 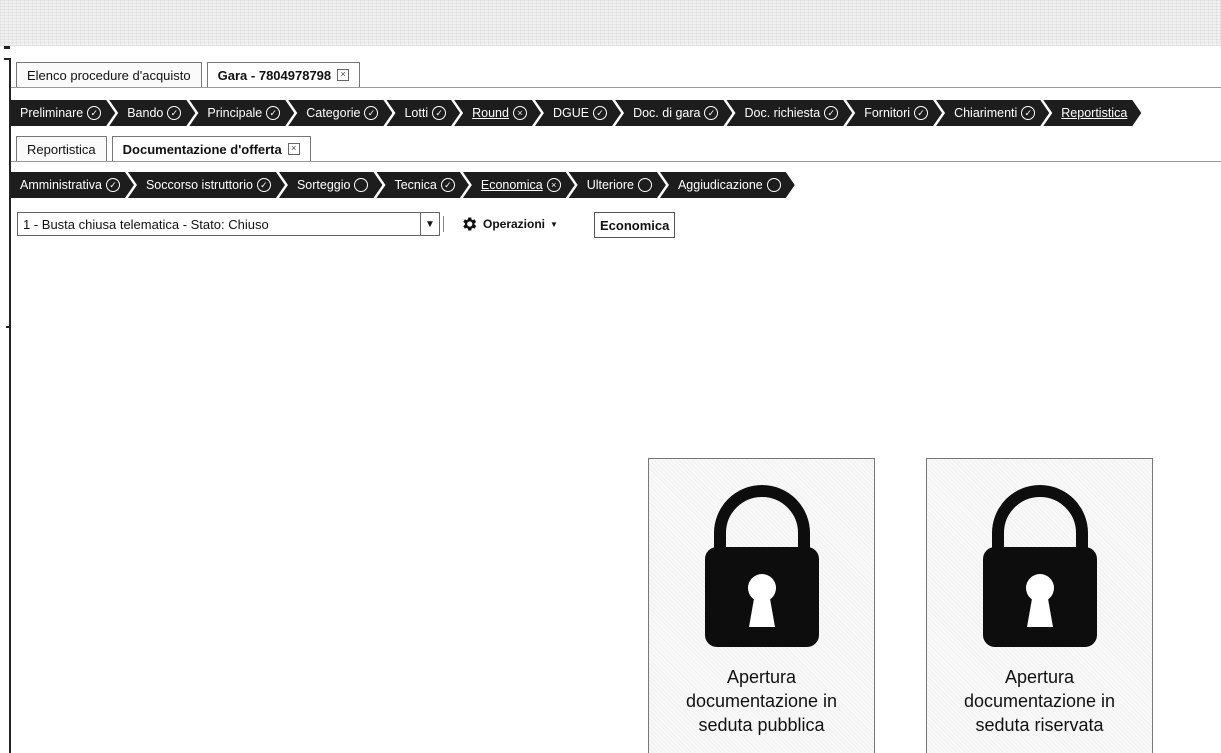 I want to click on left-tick, so click(x=7, y=47).